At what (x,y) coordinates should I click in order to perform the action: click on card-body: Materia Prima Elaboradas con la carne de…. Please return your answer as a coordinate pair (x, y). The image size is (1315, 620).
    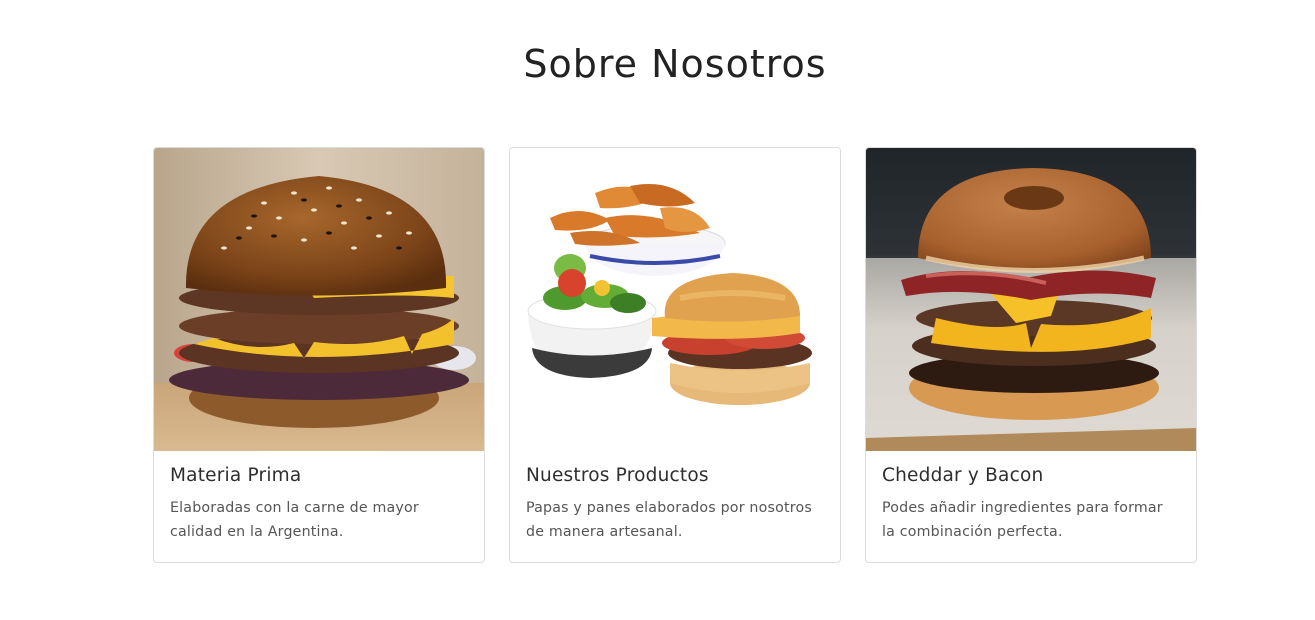
    Looking at the image, I should click on (319, 497).